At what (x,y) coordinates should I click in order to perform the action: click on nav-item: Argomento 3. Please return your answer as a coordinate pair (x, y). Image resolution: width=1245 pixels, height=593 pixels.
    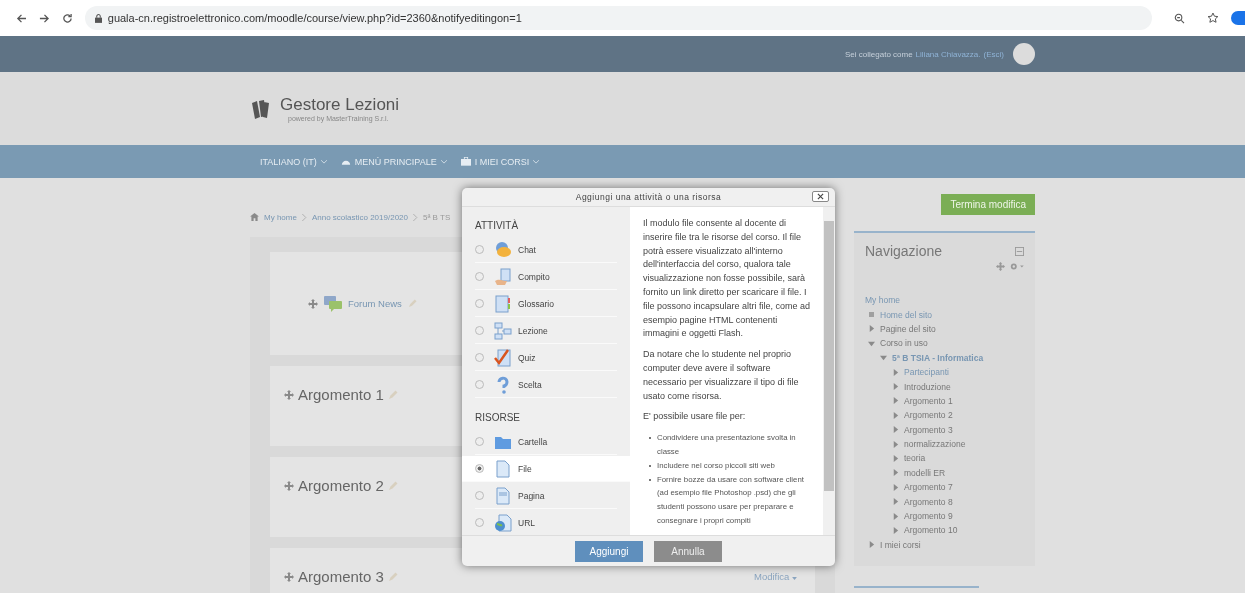
    Looking at the image, I should click on (928, 429).